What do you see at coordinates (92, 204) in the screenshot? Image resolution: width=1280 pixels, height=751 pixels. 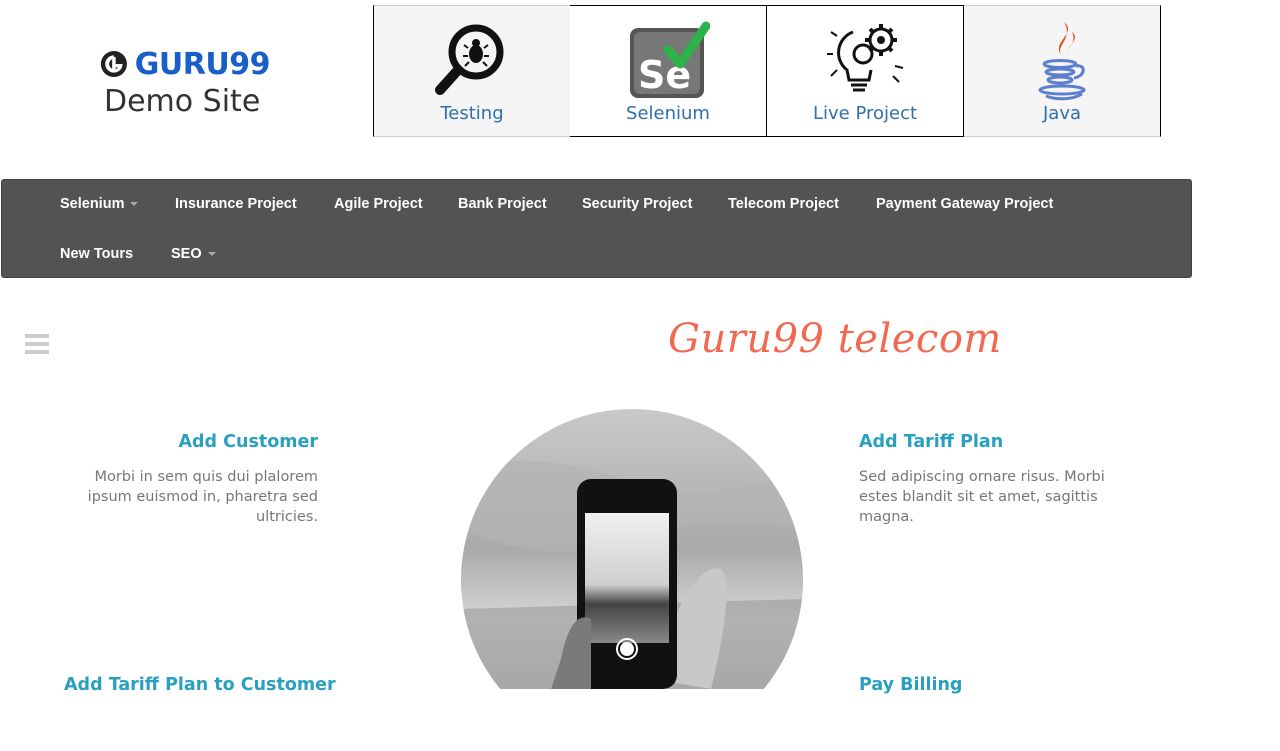 I see `nav-item-label: Selenium` at bounding box center [92, 204].